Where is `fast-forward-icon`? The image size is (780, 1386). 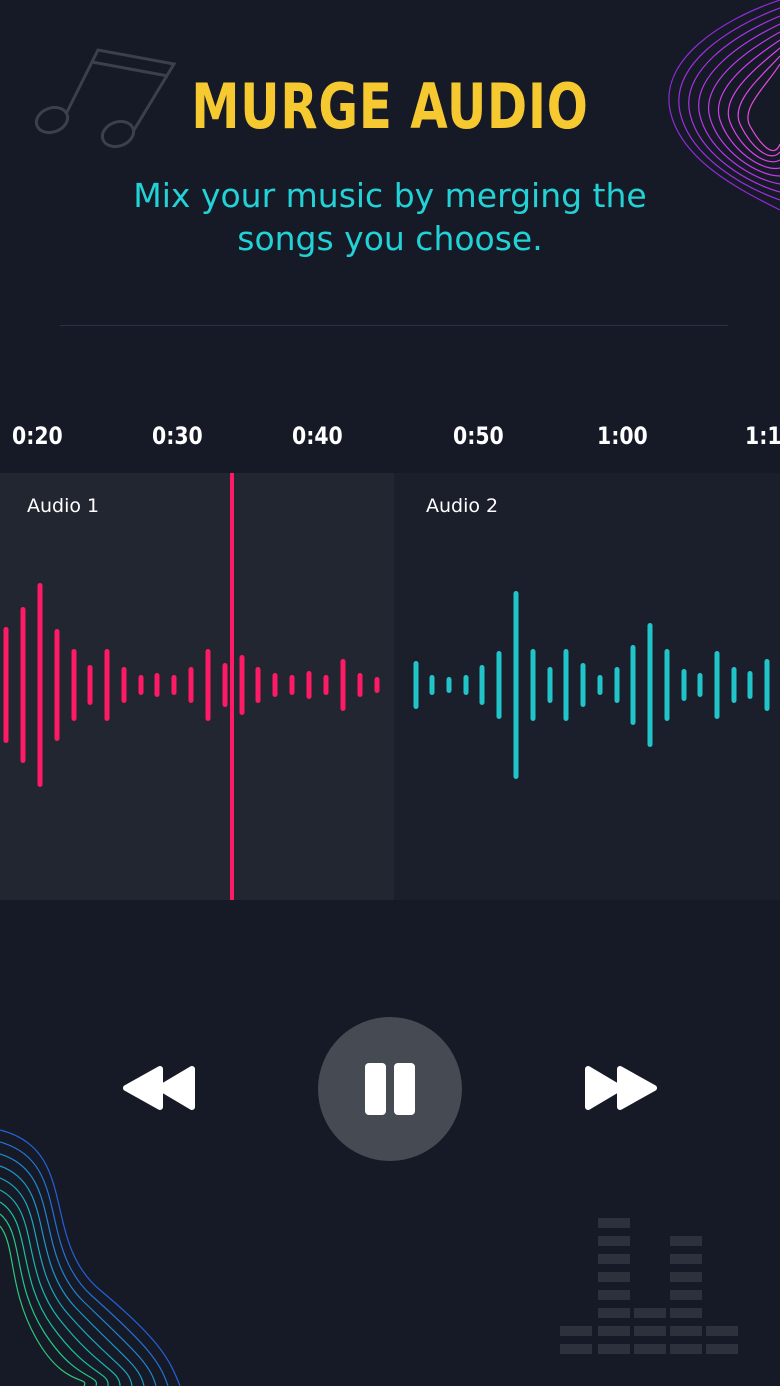 fast-forward-icon is located at coordinates (621, 1088).